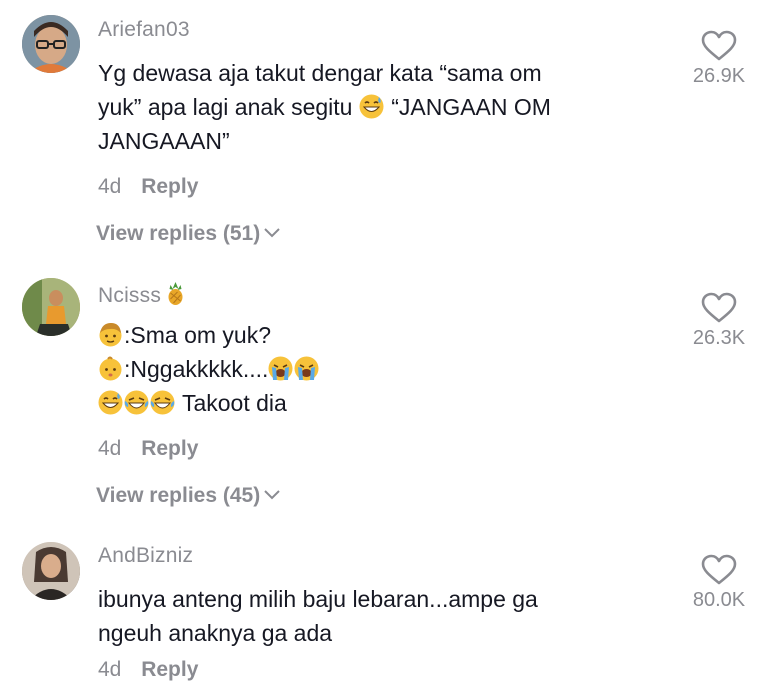 The height and width of the screenshot is (687, 768). I want to click on comment-text-line: Yg dewasa aja takut dengar kata “sama om, so click(320, 73).